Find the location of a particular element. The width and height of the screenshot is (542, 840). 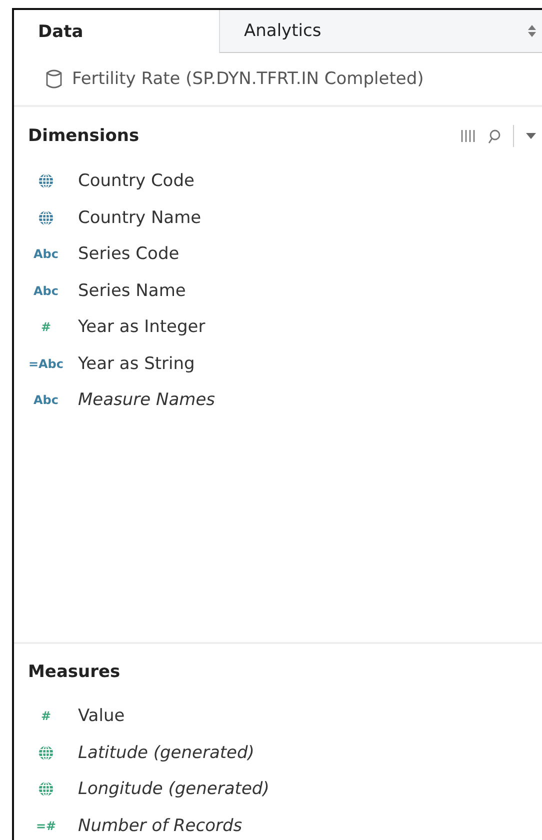

panel-tab: Analytics is located at coordinates (380, 31).